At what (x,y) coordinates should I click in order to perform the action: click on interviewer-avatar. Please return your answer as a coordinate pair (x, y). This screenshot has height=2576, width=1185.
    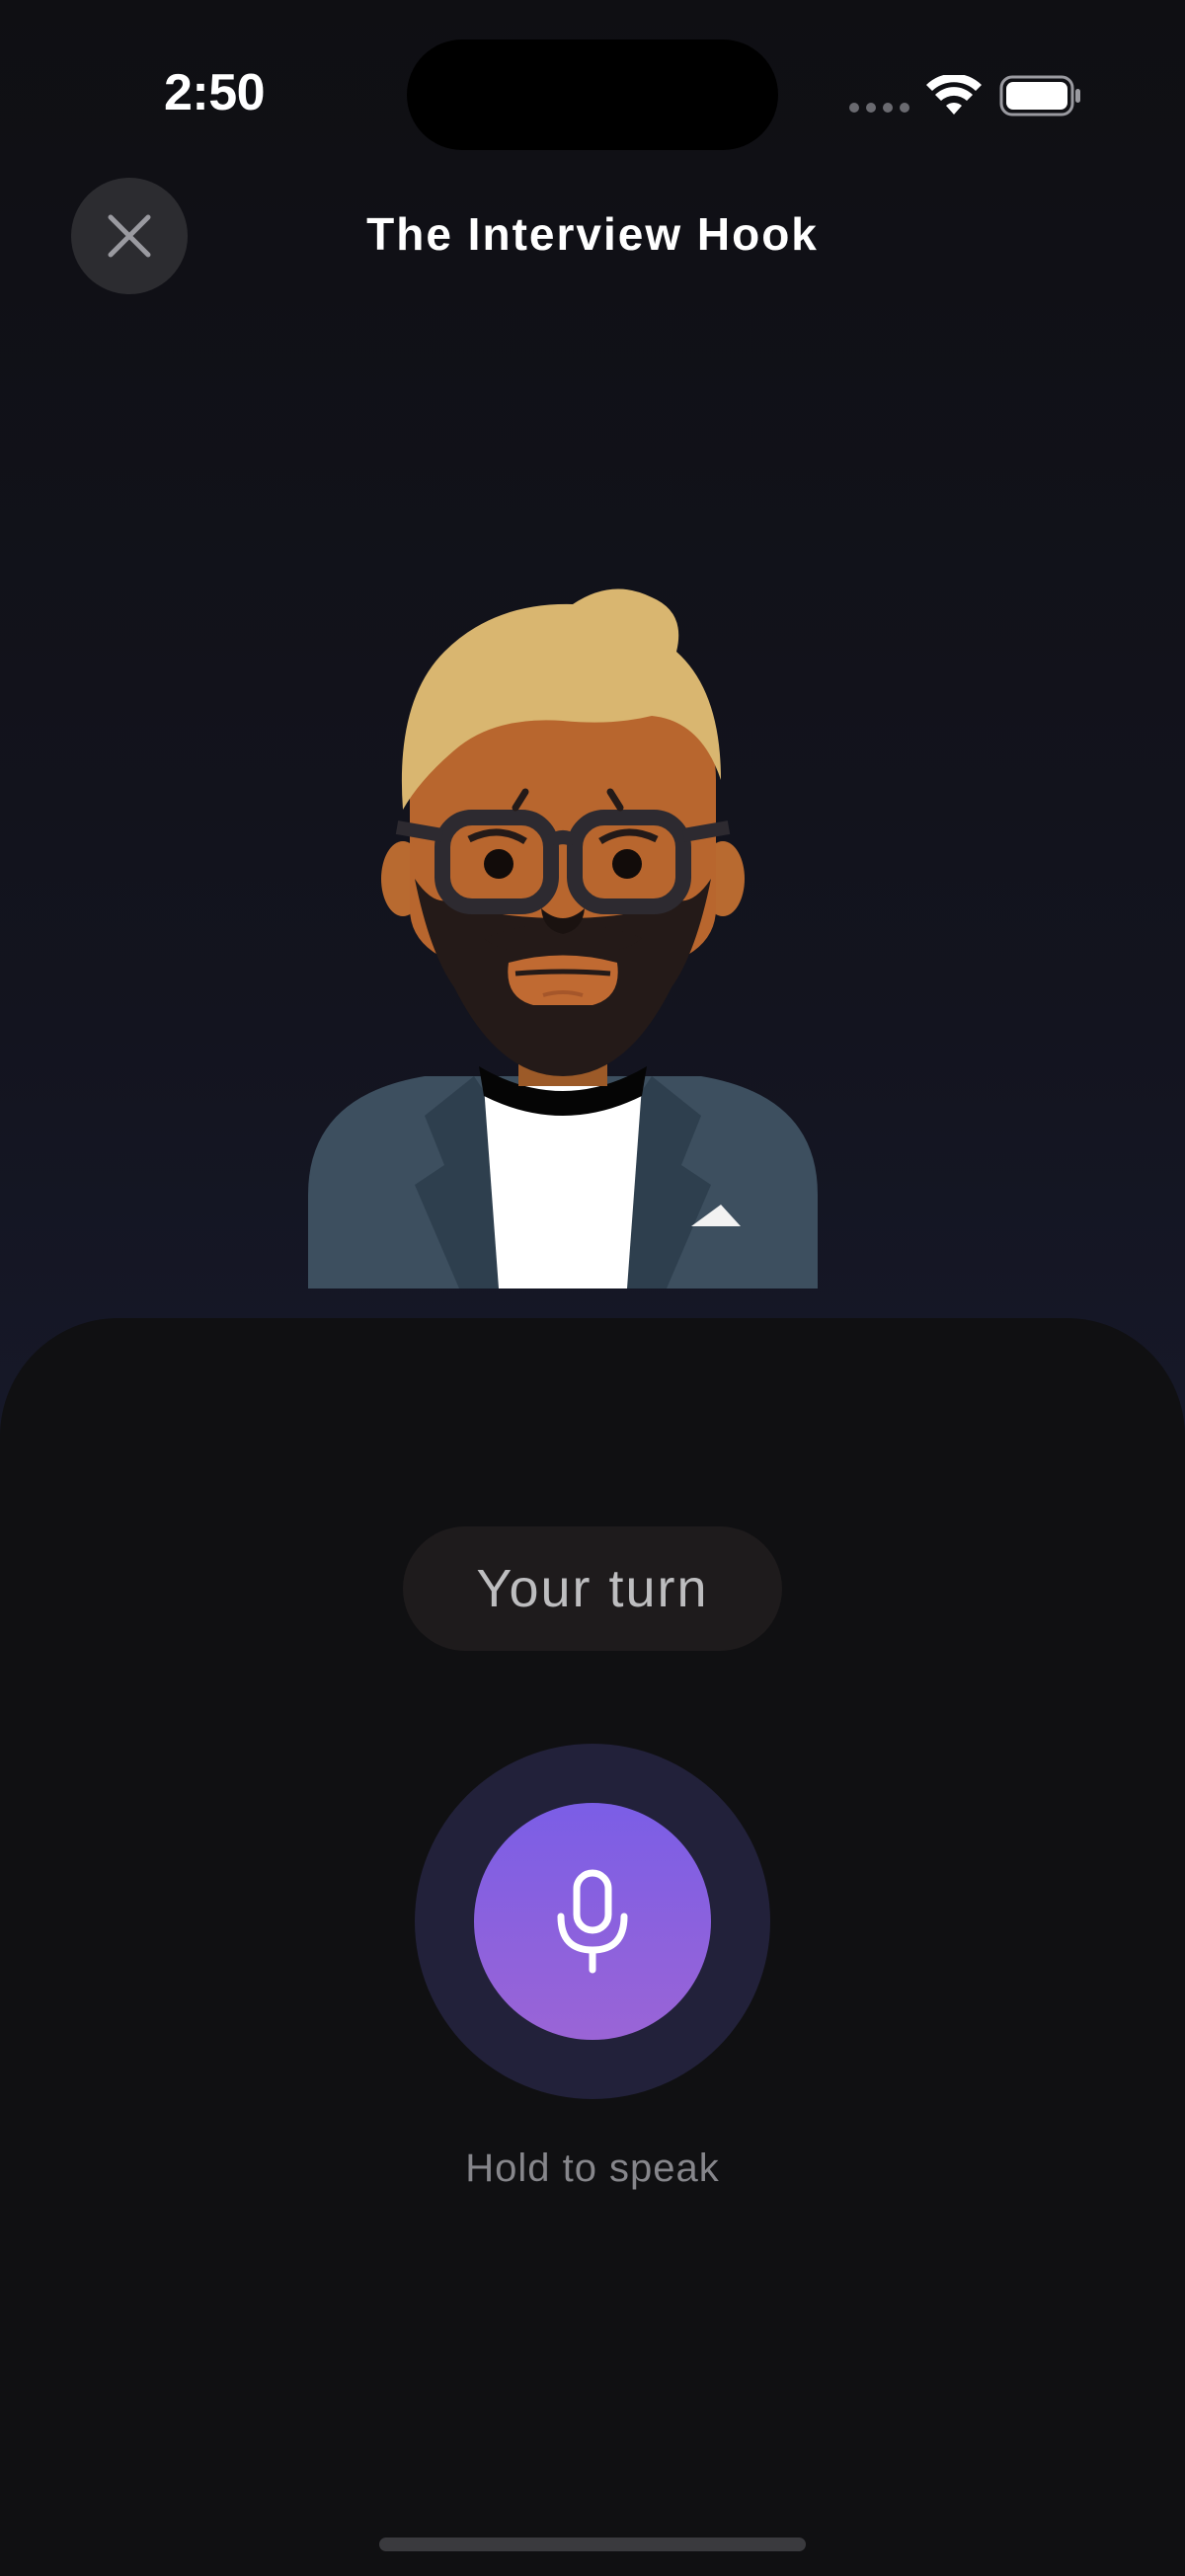
    Looking at the image, I should click on (563, 938).